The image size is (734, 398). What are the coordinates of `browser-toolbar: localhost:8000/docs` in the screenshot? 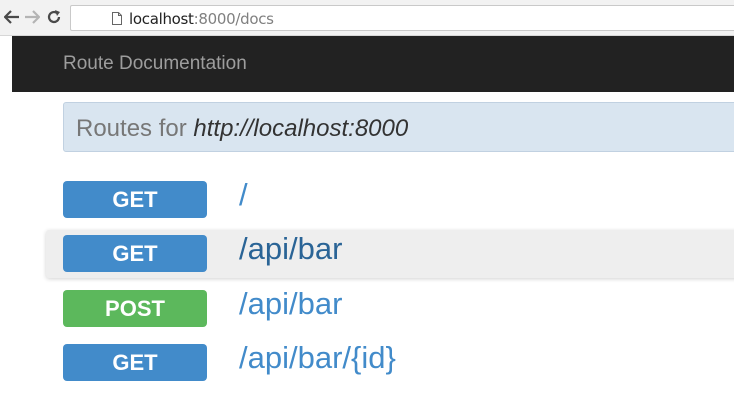 It's located at (367, 18).